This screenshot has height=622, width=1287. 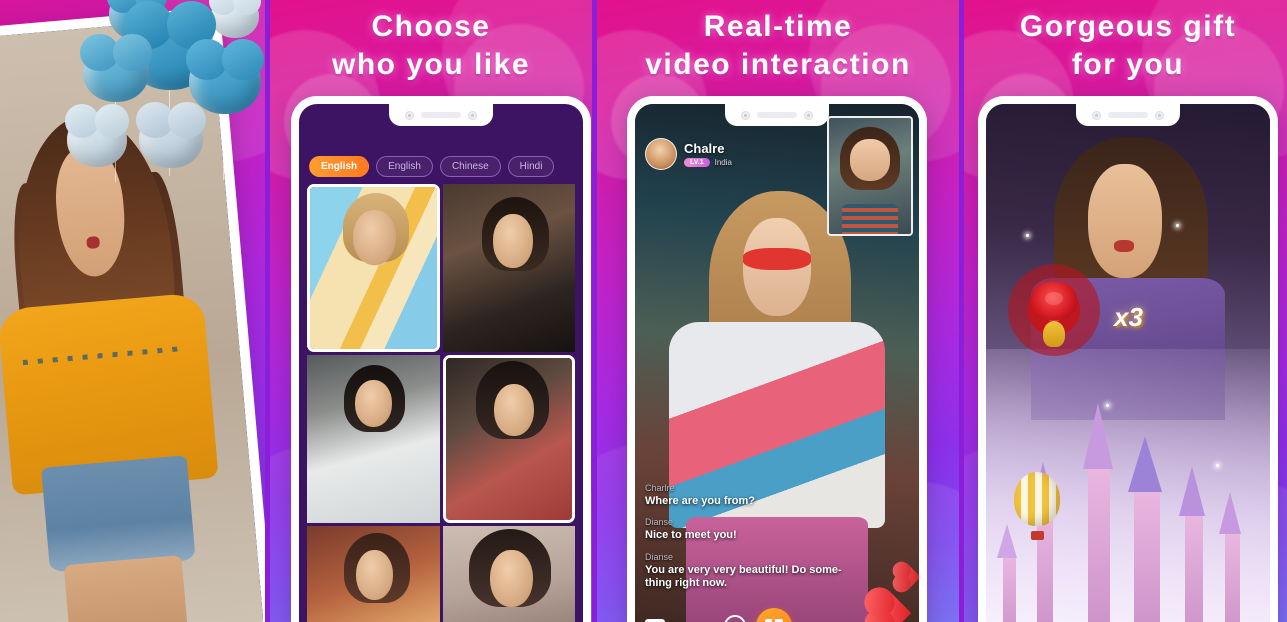 I want to click on rose-bouquet-gift-icon, so click(x=1054, y=310).